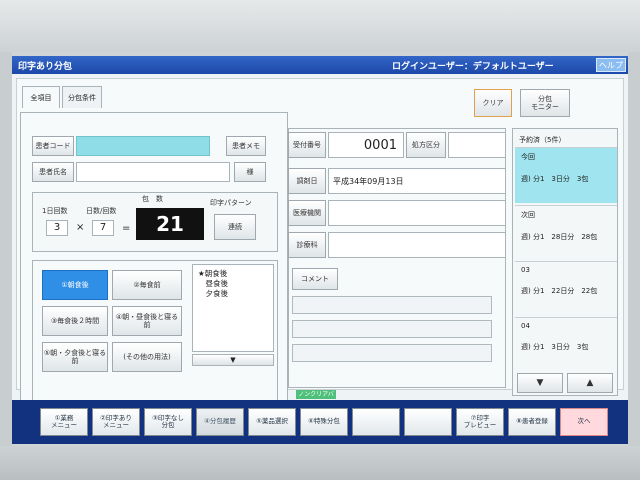 The width and height of the screenshot is (640, 480). Describe the element at coordinates (477, 145) in the screenshot. I see `prescription-class-field` at that location.